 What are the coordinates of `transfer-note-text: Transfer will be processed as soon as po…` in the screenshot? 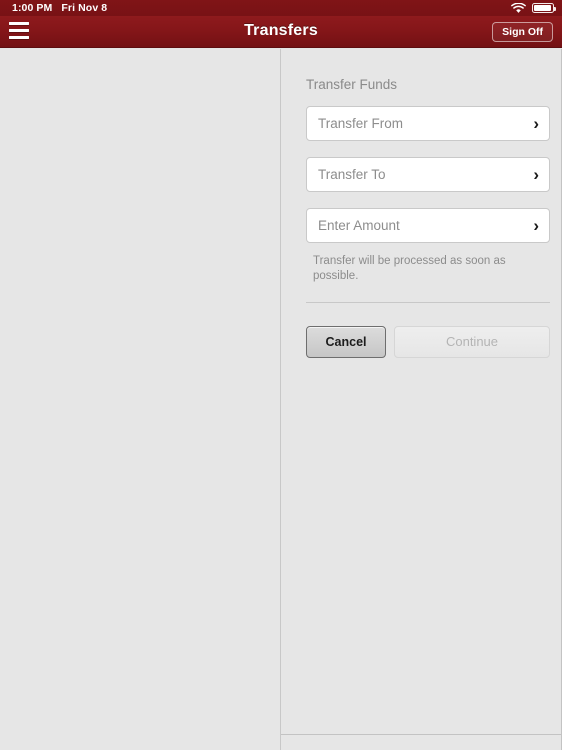 It's located at (409, 268).